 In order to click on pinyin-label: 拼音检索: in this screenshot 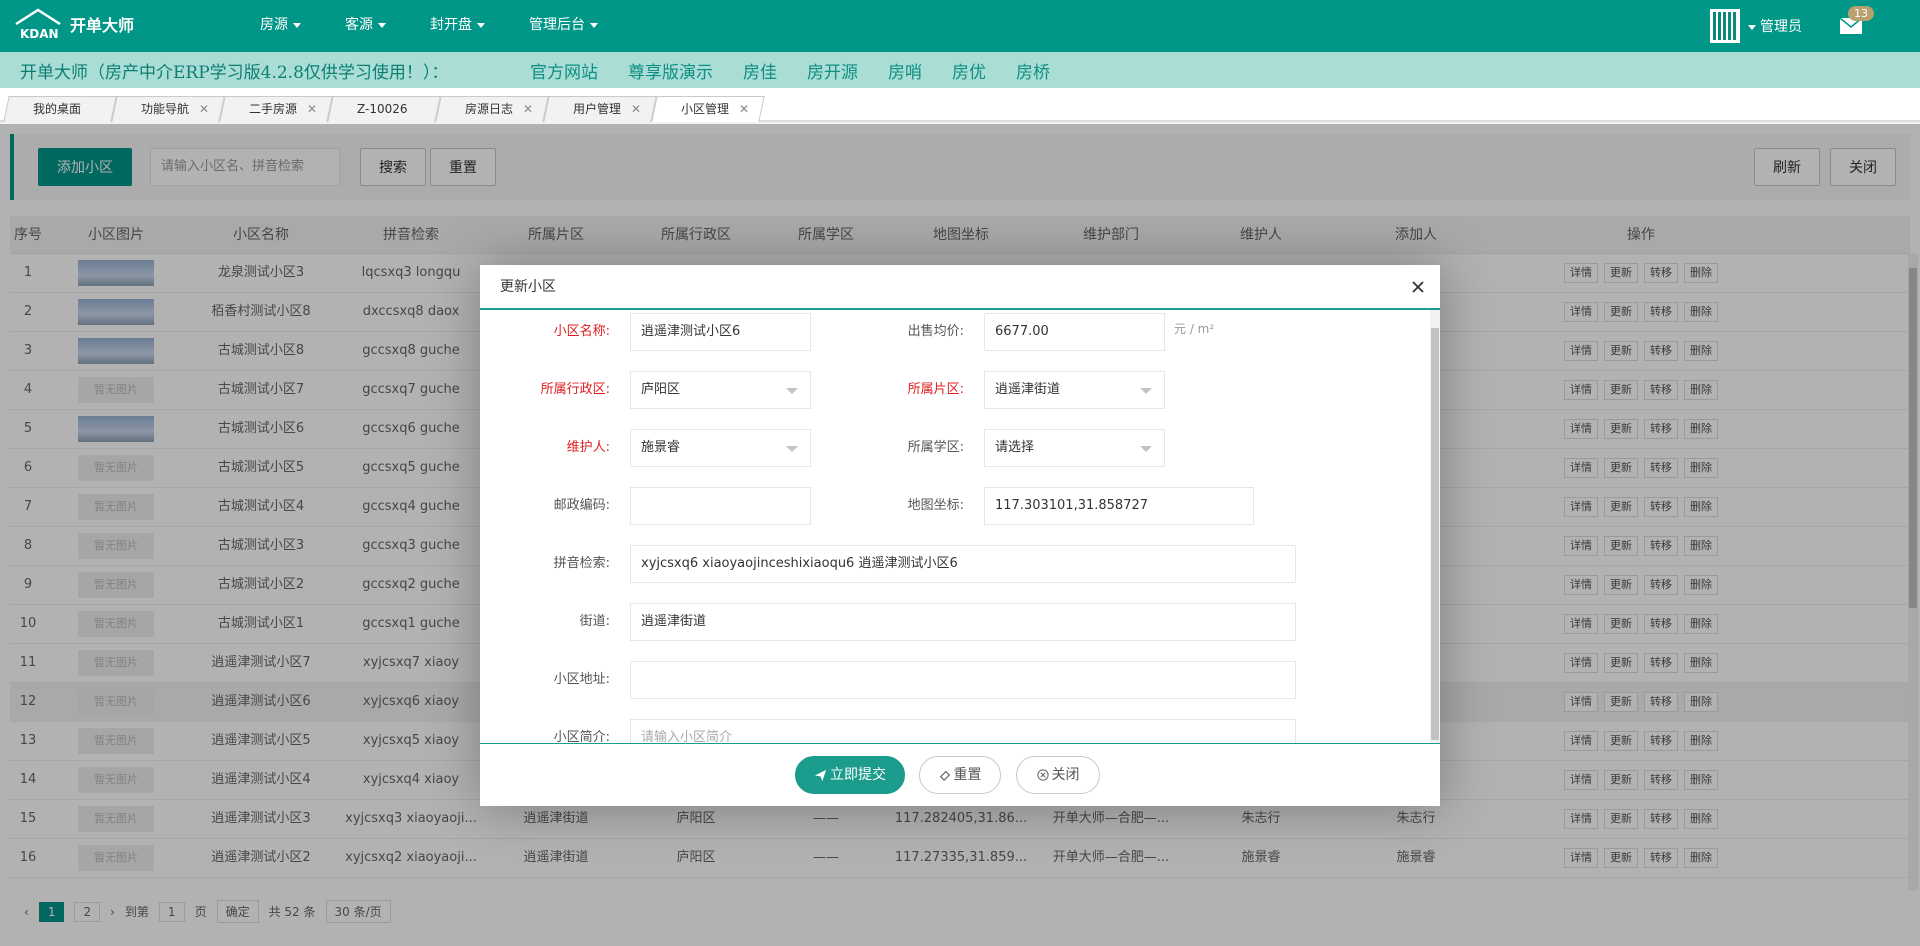, I will do `click(581, 563)`.